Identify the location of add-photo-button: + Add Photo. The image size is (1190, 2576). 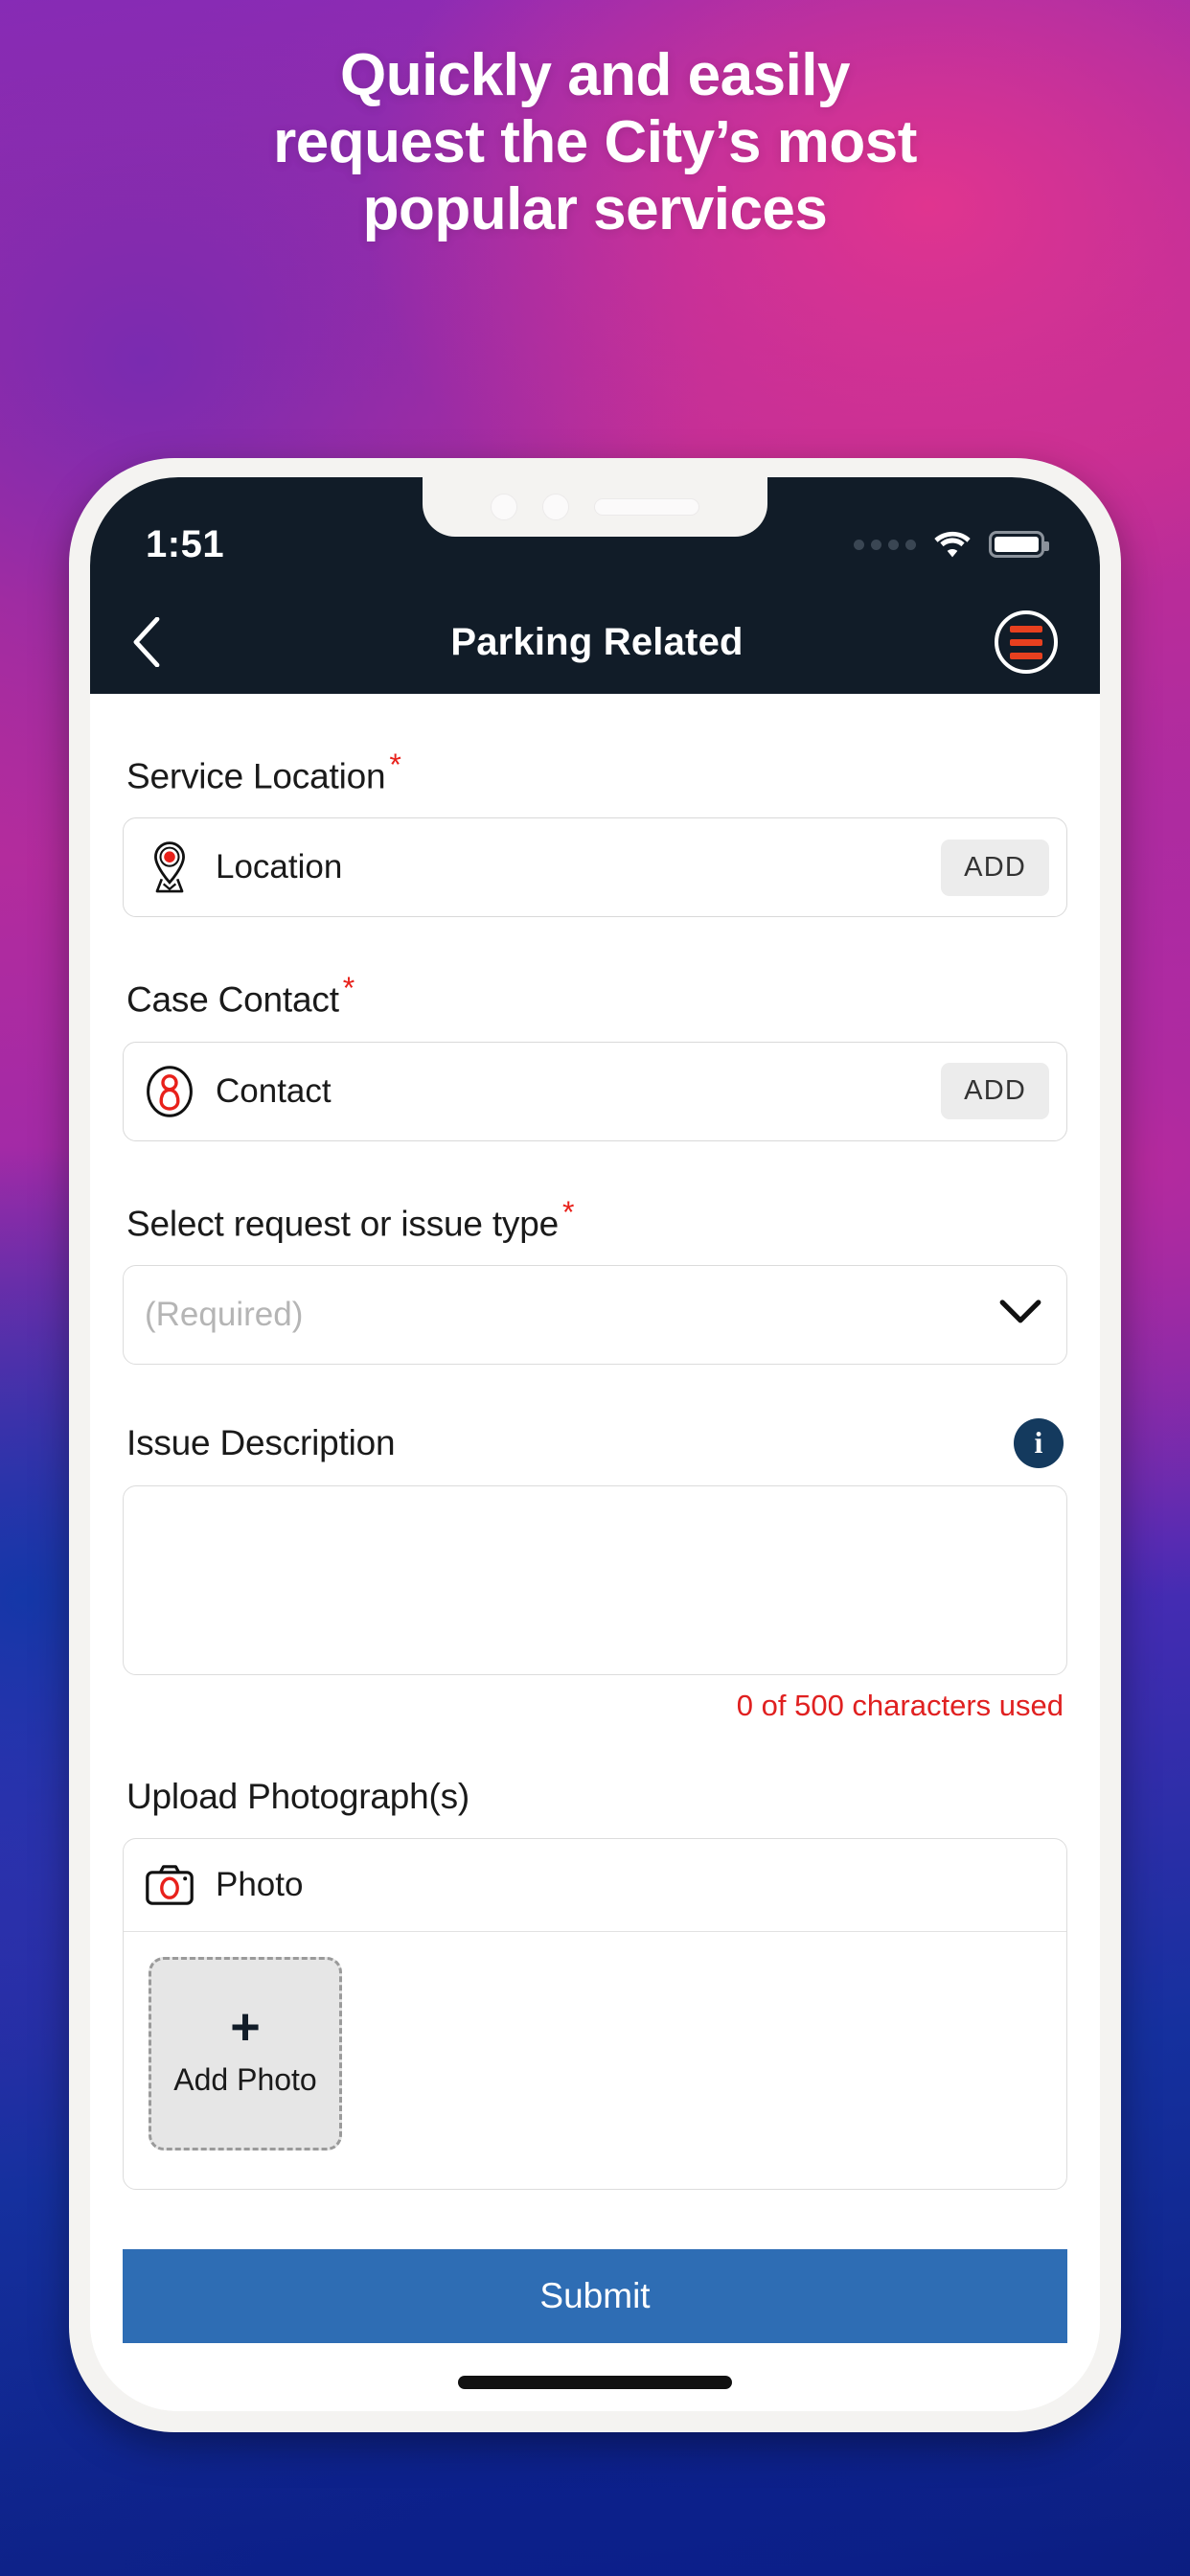
(246, 2053).